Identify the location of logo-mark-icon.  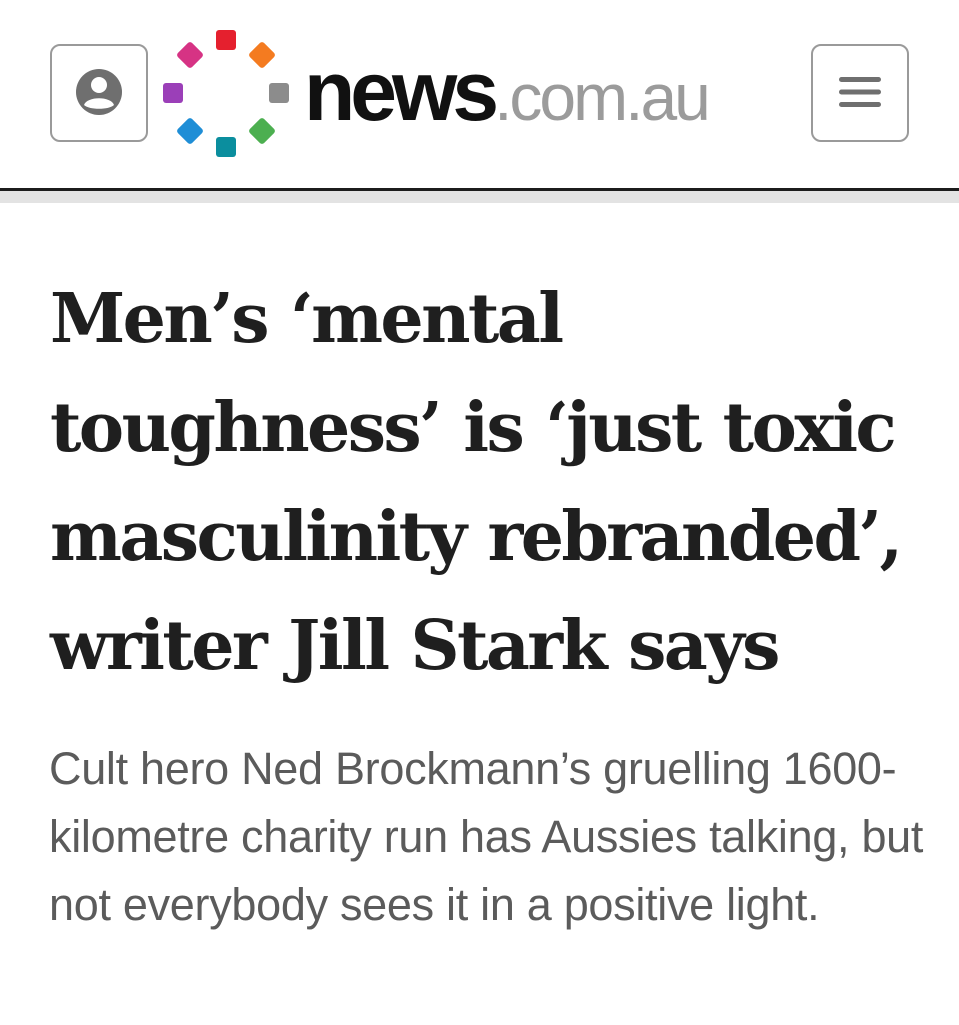
(226, 93).